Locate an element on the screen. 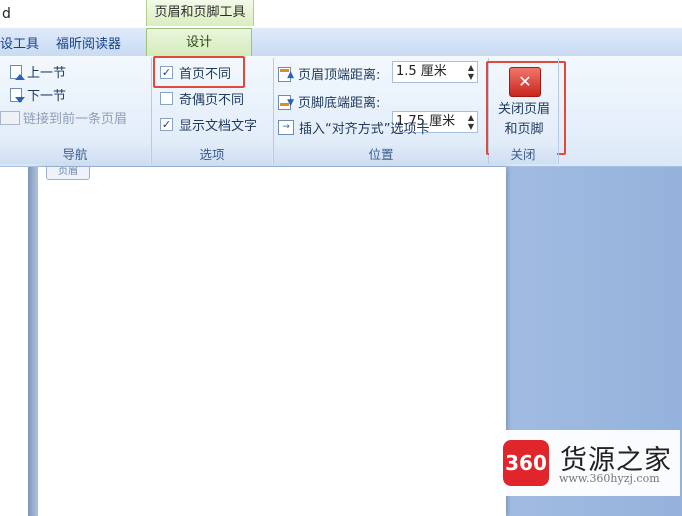 The image size is (682, 516). left-pane is located at coordinates (14, 341).